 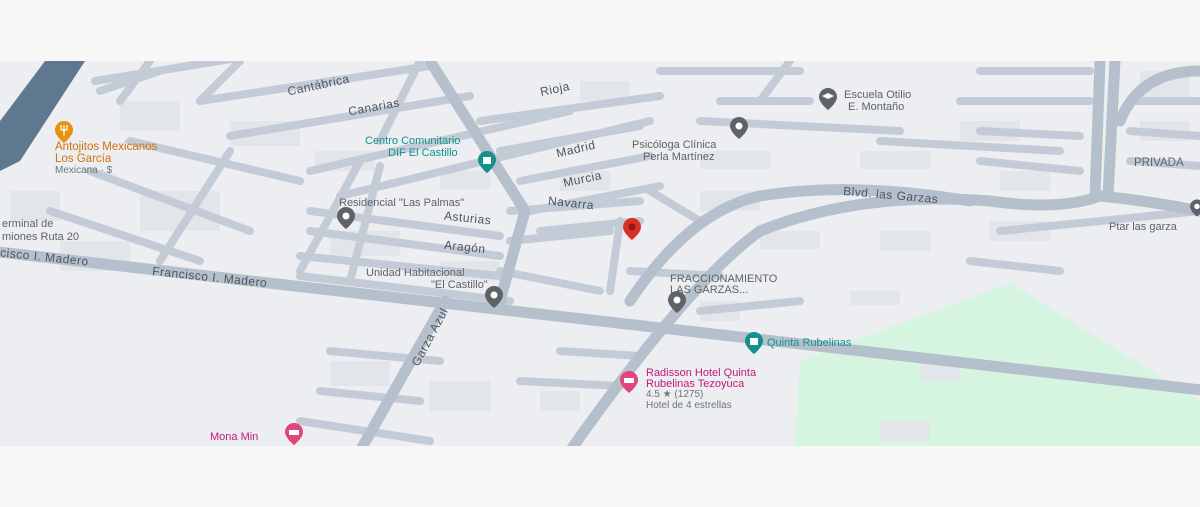 What do you see at coordinates (234, 437) in the screenshot?
I see `place-mona: Mona Min` at bounding box center [234, 437].